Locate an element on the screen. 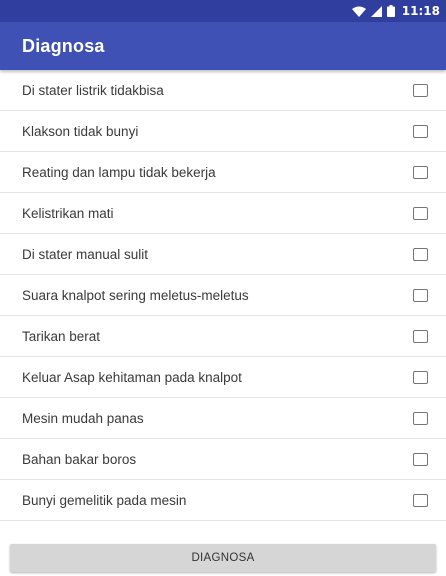 The image size is (446, 576). footer: DIAGNOSA is located at coordinates (223, 560).